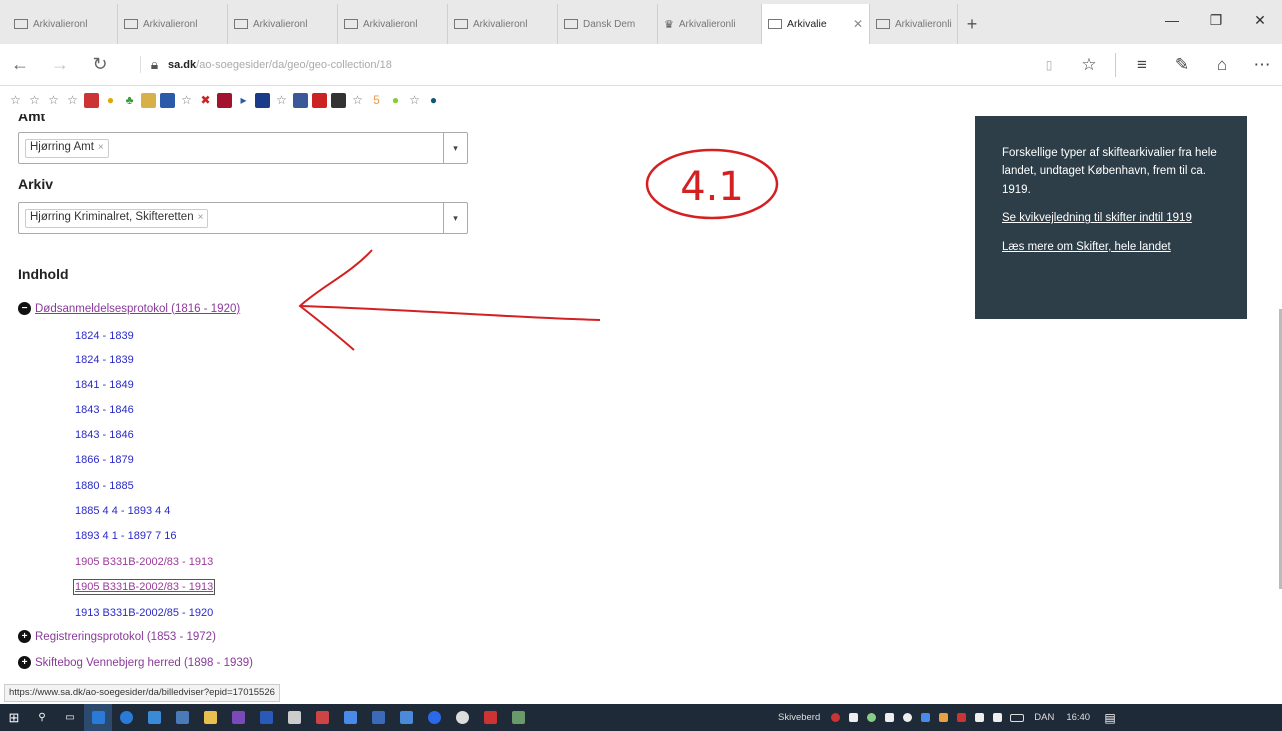 Image resolution: width=1282 pixels, height=731 pixels. What do you see at coordinates (1262, 65) in the screenshot?
I see `more-icon: ⋯` at bounding box center [1262, 65].